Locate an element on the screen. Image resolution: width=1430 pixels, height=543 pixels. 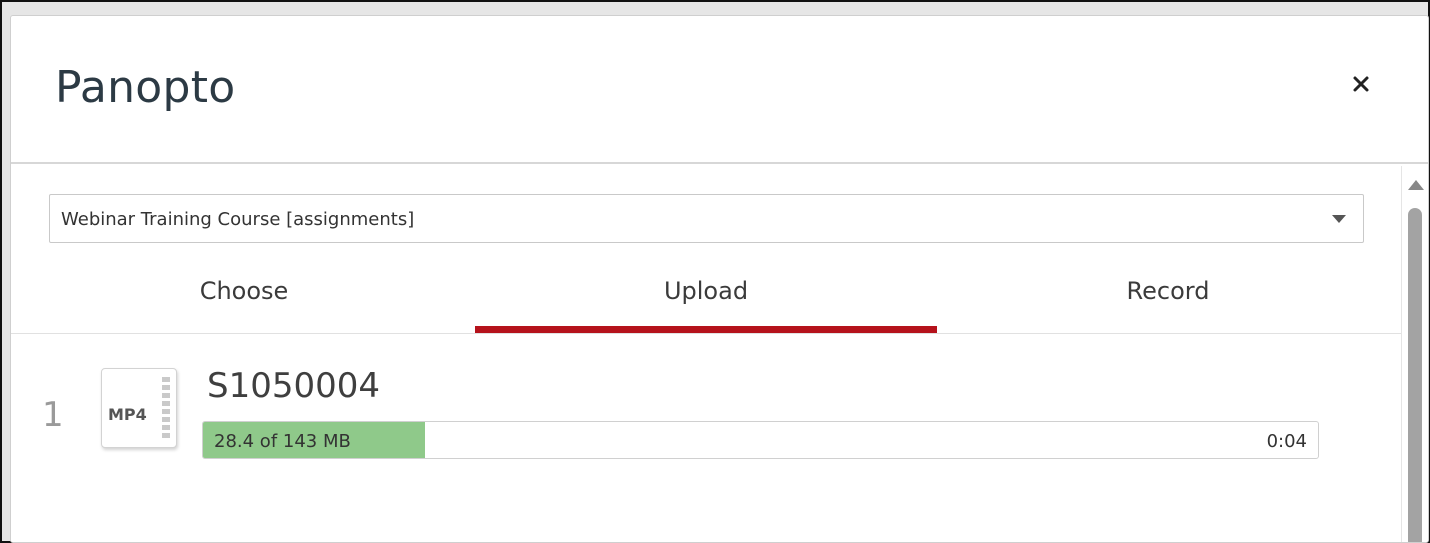
upload-progress-bar: 28.4 of 143 MB 0:04 is located at coordinates (760, 440).